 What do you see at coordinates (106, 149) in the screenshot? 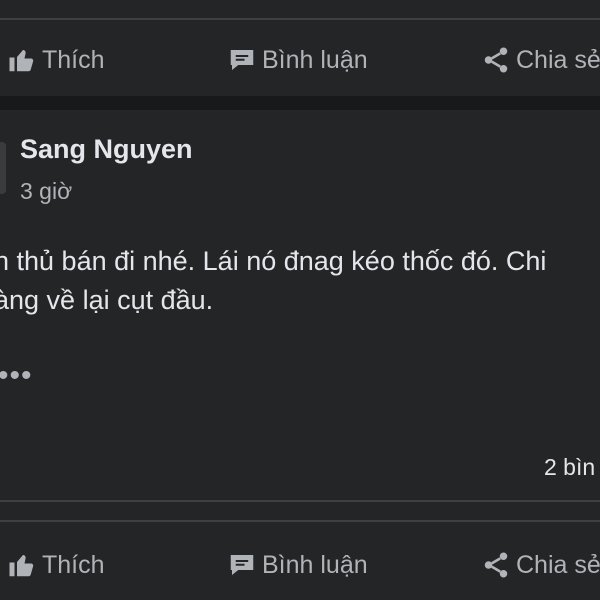
I see `post-author: Sang Nguyen` at bounding box center [106, 149].